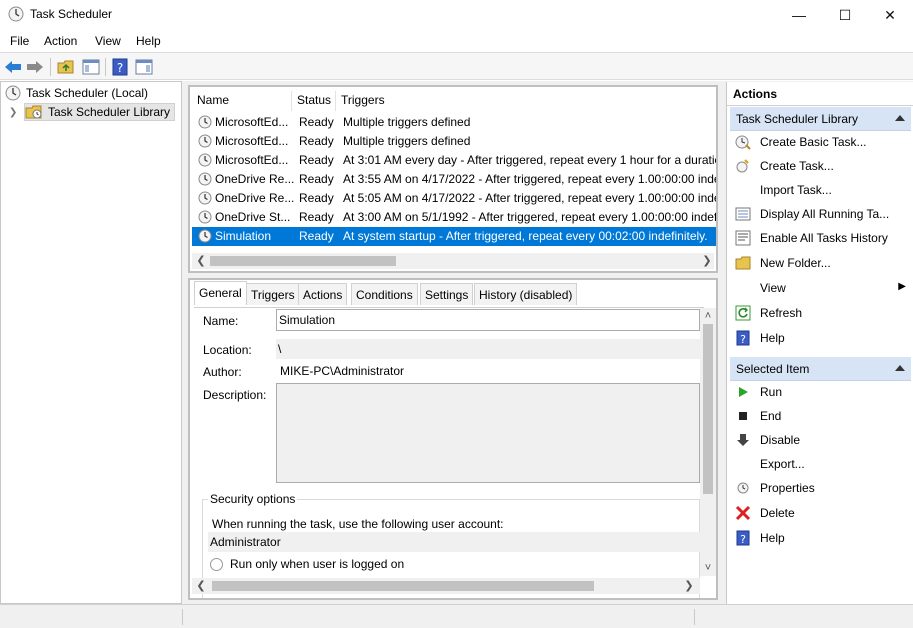 This screenshot has width=913, height=628. I want to click on close-button: ✕, so click(890, 15).